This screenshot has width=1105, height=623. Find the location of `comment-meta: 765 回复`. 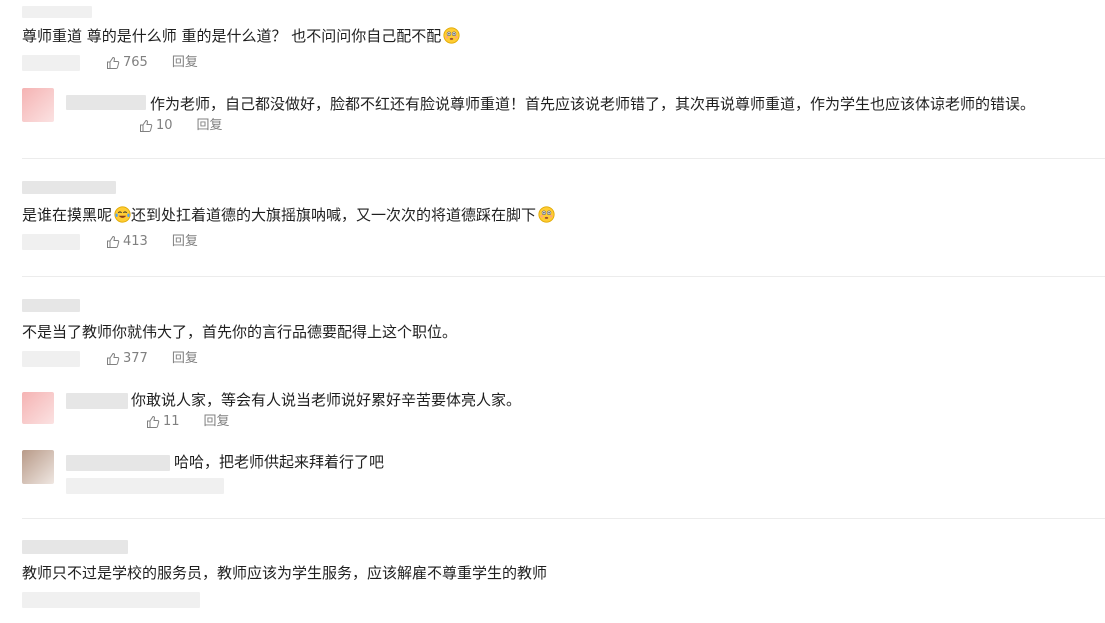

comment-meta: 765 回复 is located at coordinates (152, 63).